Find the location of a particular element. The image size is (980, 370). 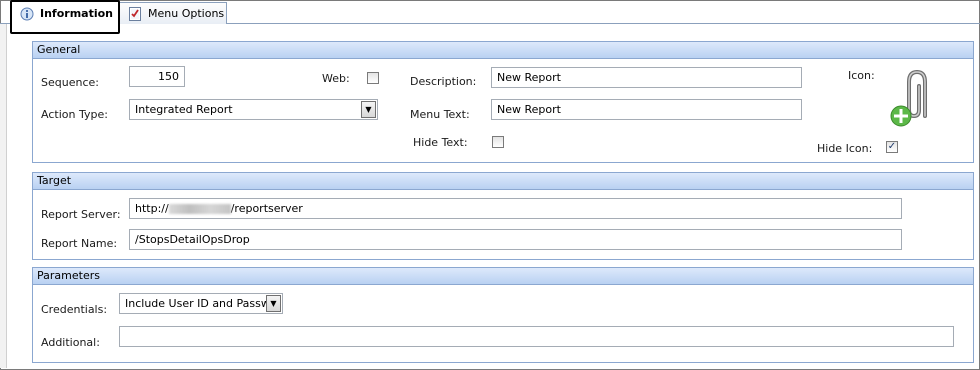

hide-icon-checkbox: ✓ is located at coordinates (892, 147).